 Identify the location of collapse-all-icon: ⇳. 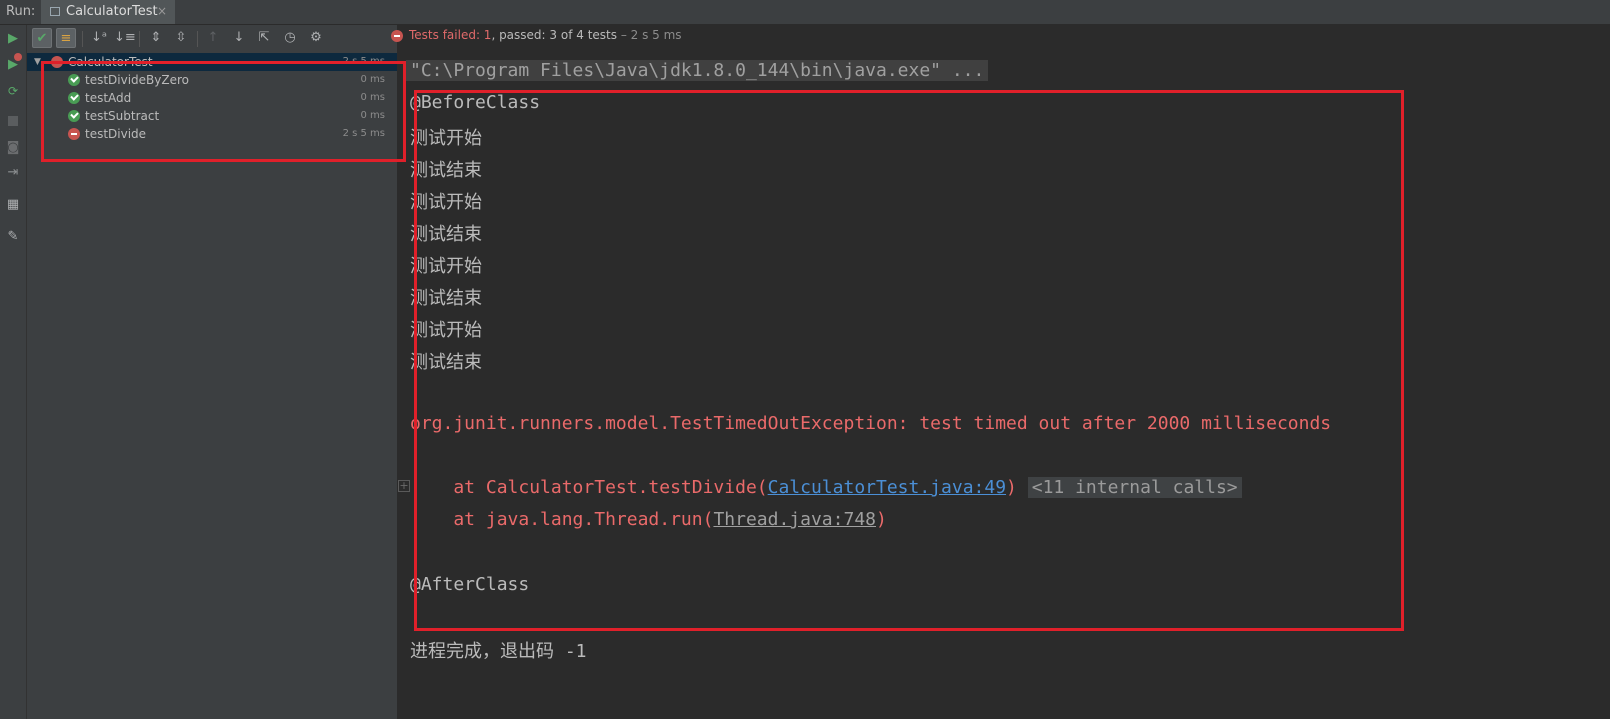
(181, 38).